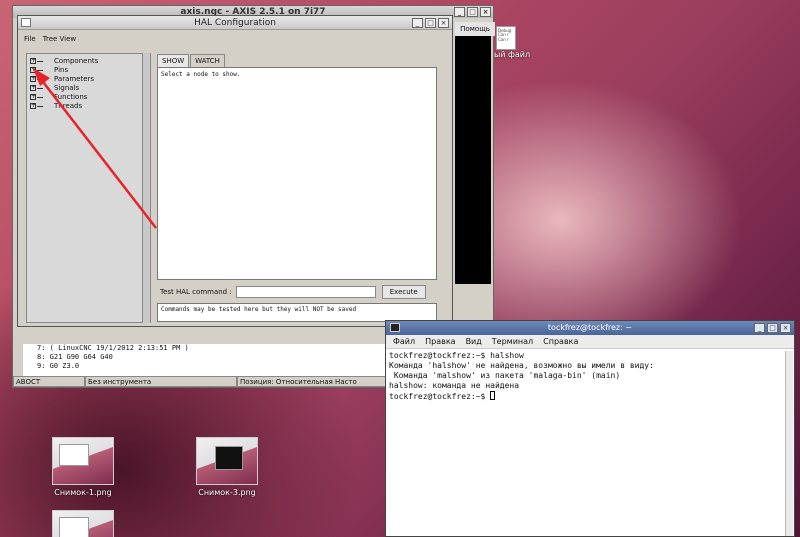 This screenshot has width=800, height=537. Describe the element at coordinates (297, 173) in the screenshot. I see `show-text-area: Select a node to show.` at that location.